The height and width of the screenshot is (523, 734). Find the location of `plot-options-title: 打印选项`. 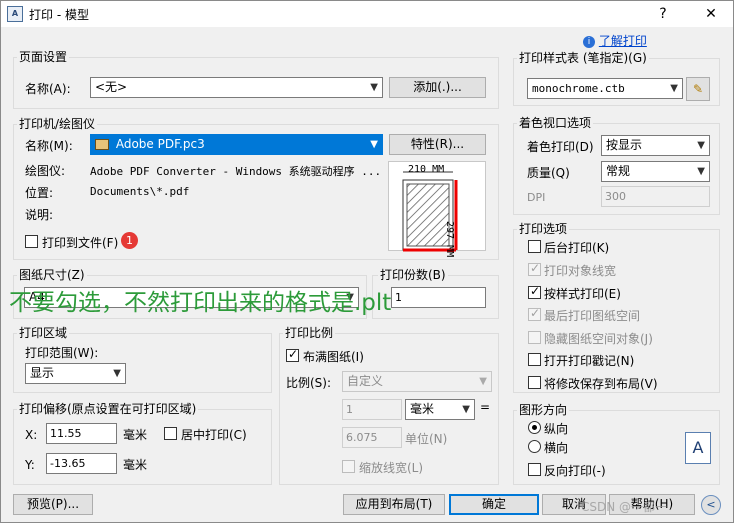

plot-options-title: 打印选项 is located at coordinates (543, 228).